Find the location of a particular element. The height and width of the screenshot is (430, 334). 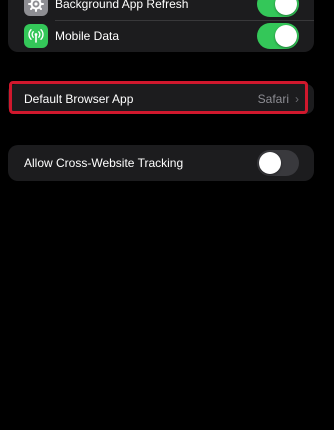

antenna-icon is located at coordinates (36, 36).